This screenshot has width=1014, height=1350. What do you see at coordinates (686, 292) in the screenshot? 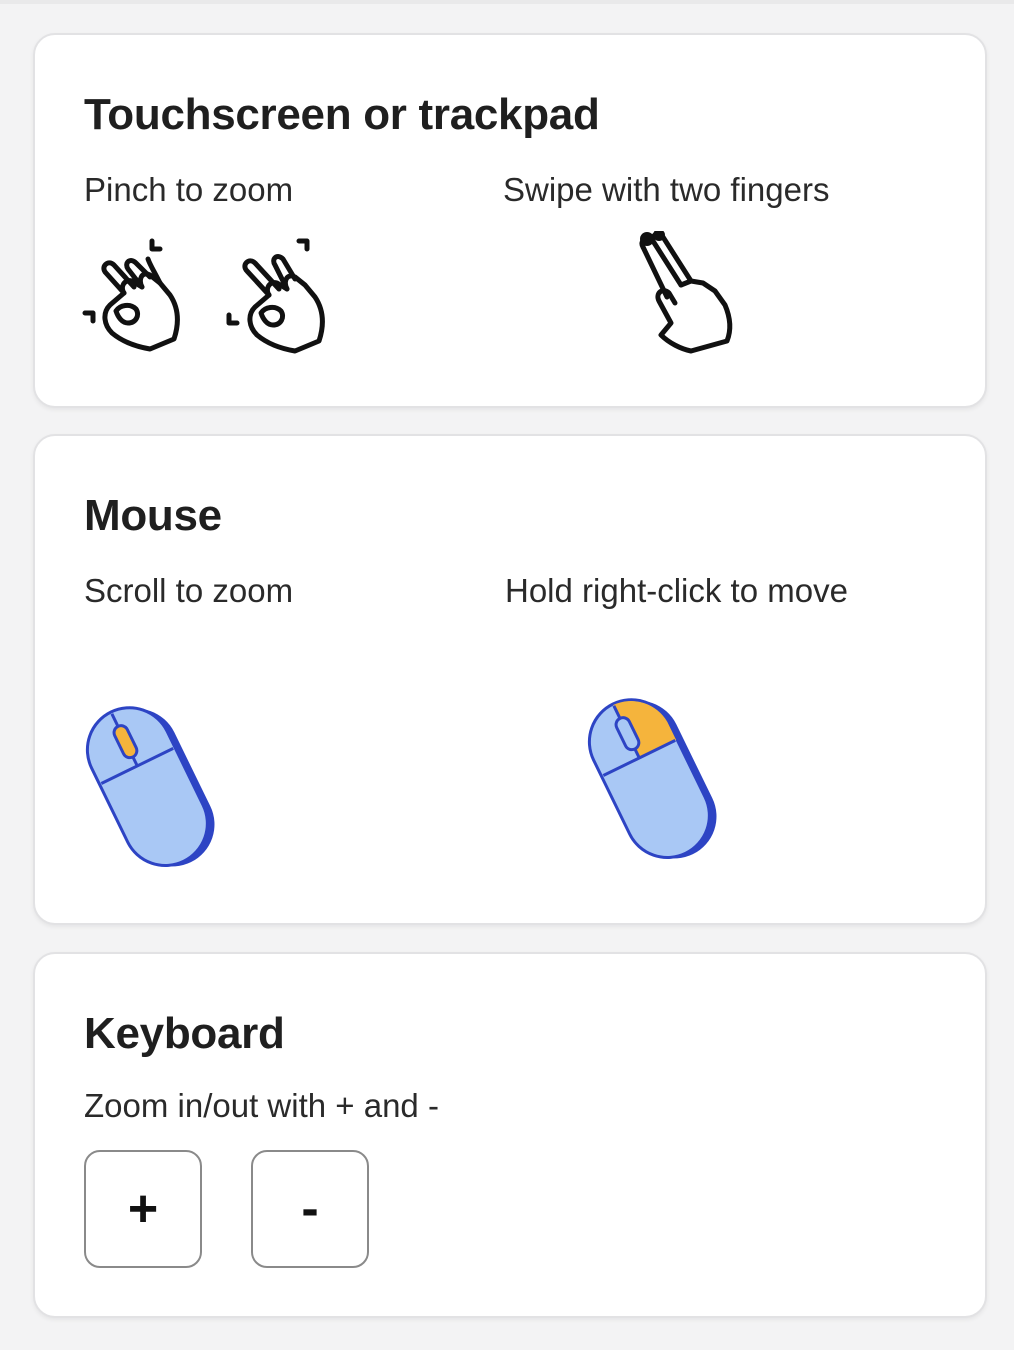
I see `two-finger-swipe-hand-icon` at bounding box center [686, 292].